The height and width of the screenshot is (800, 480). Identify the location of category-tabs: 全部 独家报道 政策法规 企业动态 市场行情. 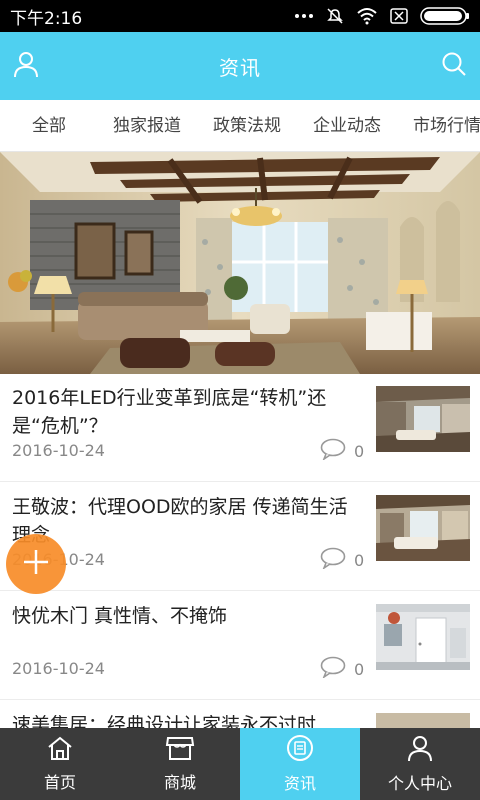
(240, 126).